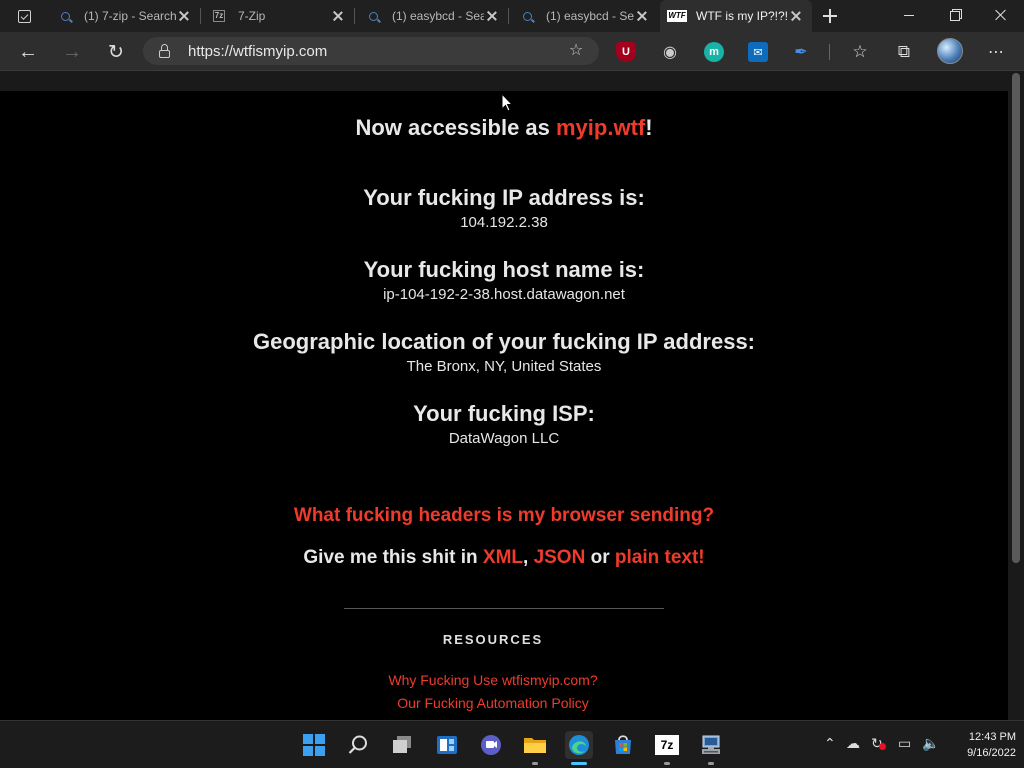 The image size is (1024, 768). I want to click on file-explorer-button, so click(535, 748).